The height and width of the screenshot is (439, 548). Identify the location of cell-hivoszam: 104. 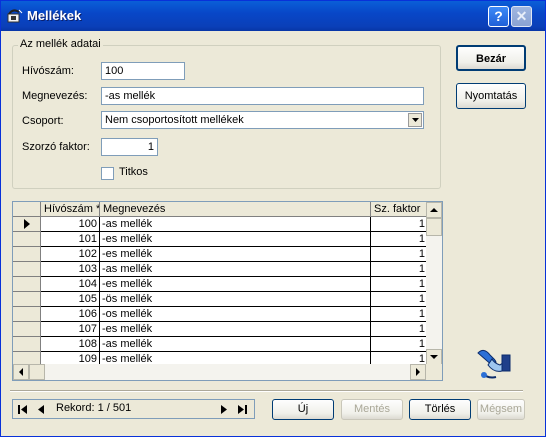
(70, 284).